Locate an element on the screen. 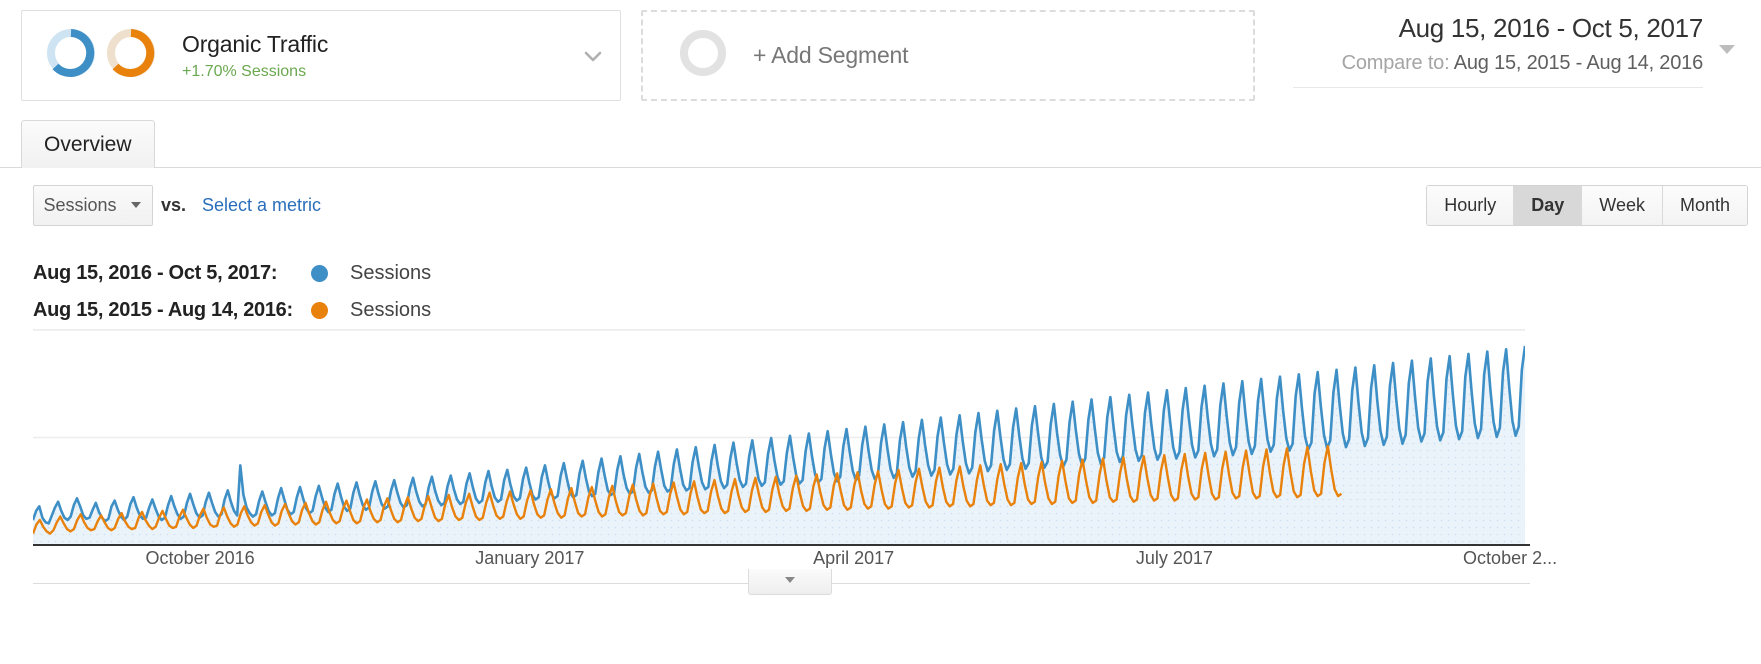  donut-blue-icon is located at coordinates (71, 55).